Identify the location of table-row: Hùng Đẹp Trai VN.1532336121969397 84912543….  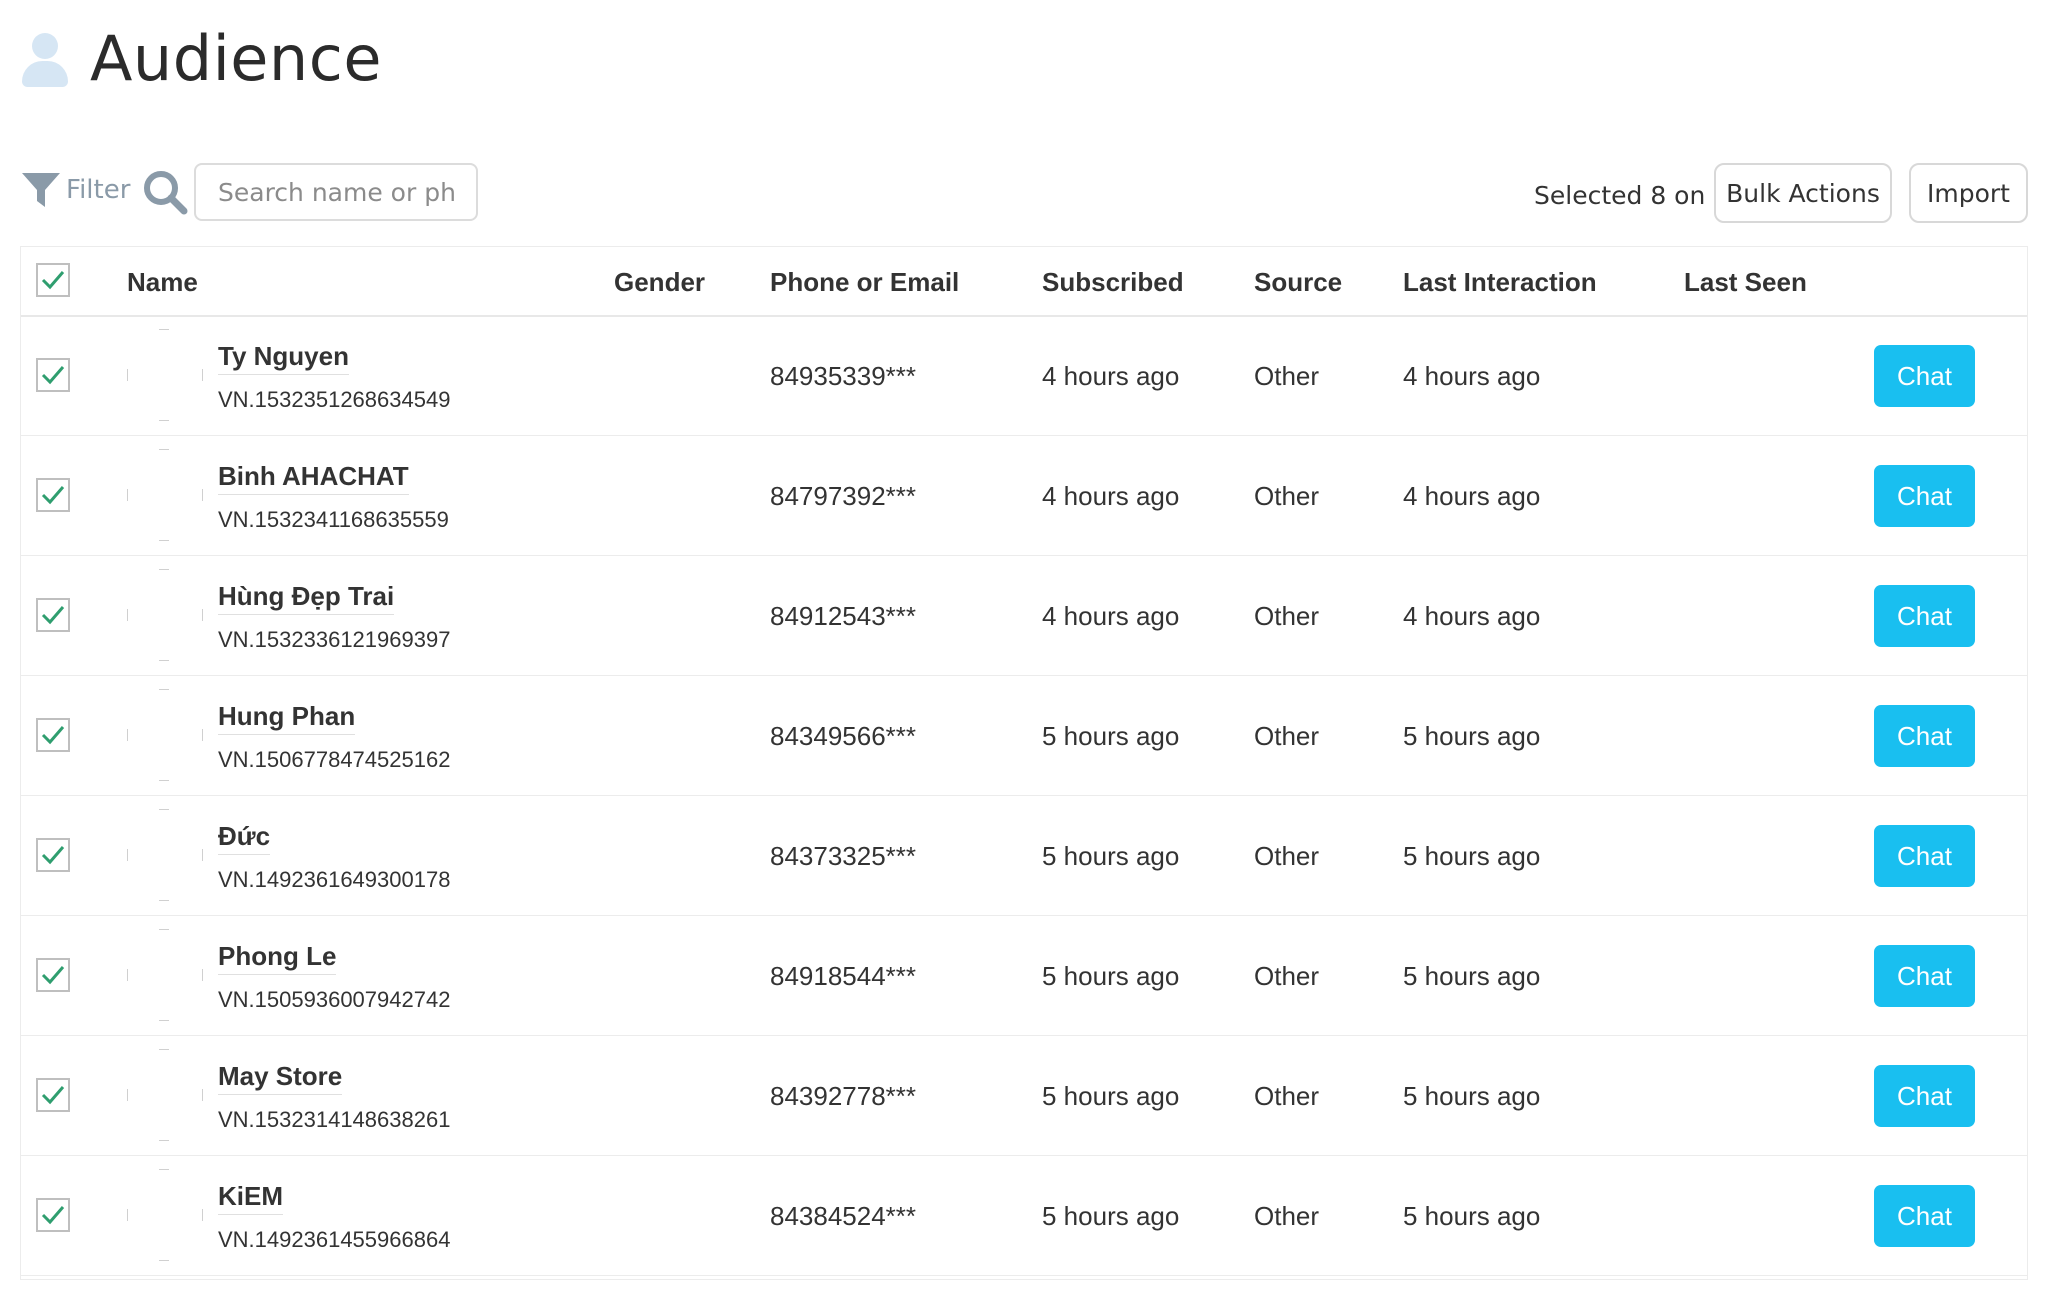
(1024, 615).